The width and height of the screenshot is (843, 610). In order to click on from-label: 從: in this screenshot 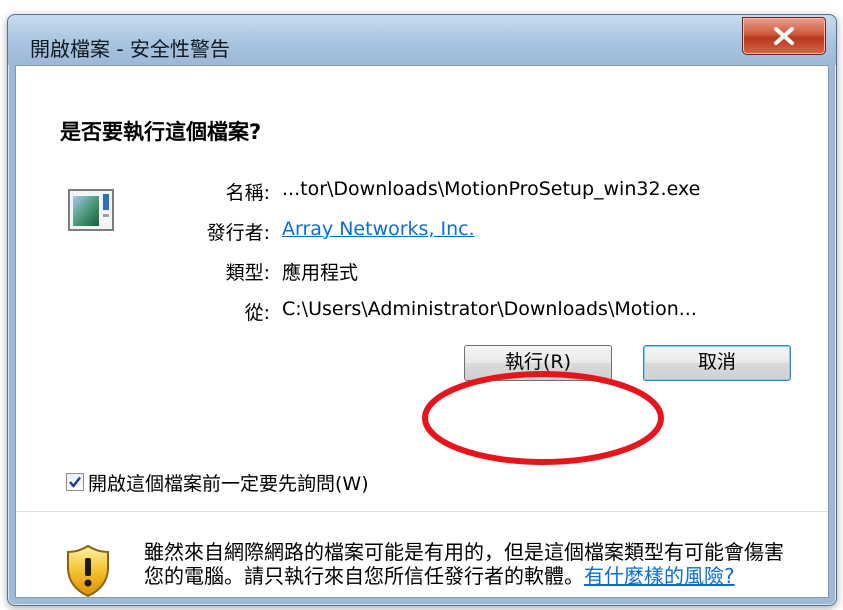, I will do `click(257, 313)`.